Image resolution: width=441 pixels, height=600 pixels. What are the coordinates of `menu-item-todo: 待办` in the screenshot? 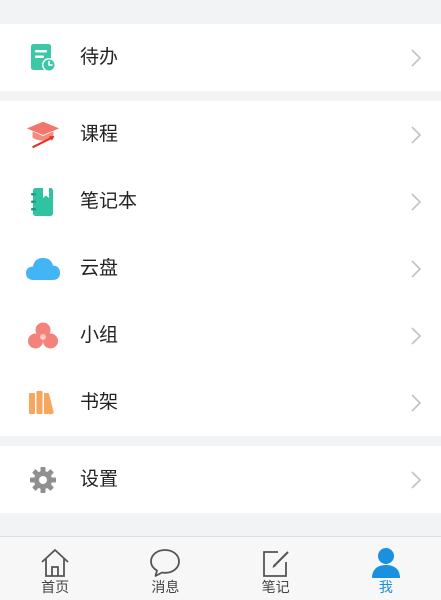 It's located at (220, 57).